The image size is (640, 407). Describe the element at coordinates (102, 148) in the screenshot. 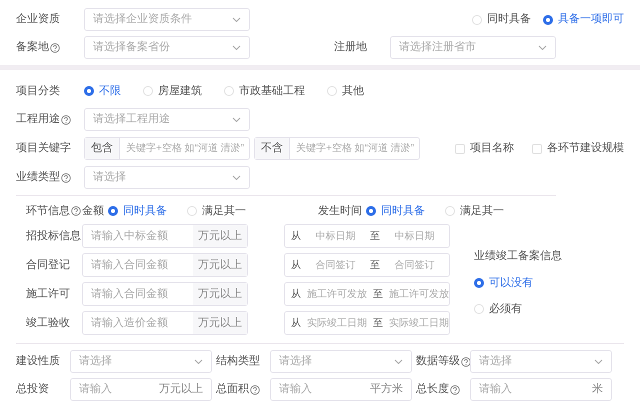

I see `keyword-prefix: 包含` at that location.